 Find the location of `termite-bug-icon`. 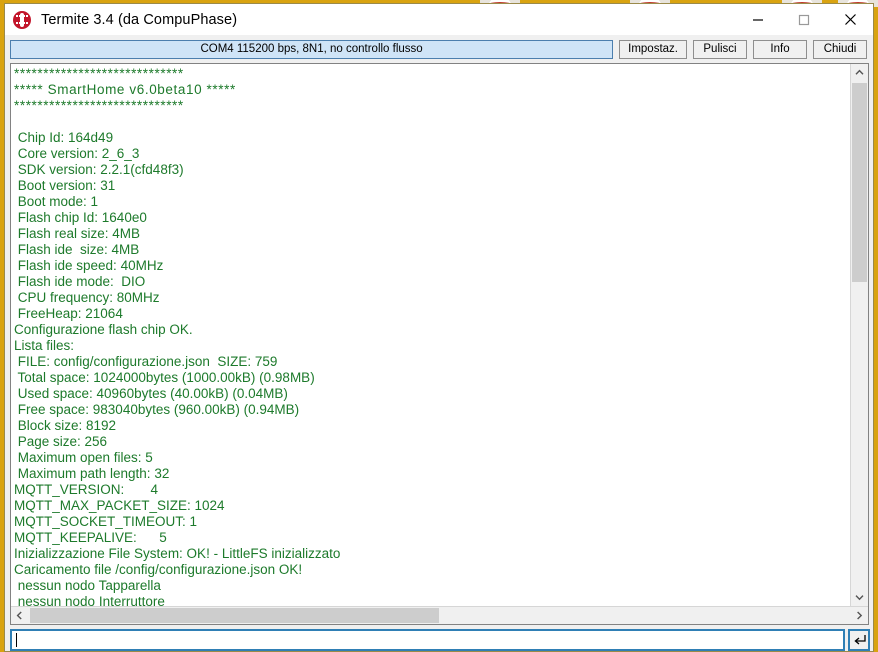

termite-bug-icon is located at coordinates (22, 19).